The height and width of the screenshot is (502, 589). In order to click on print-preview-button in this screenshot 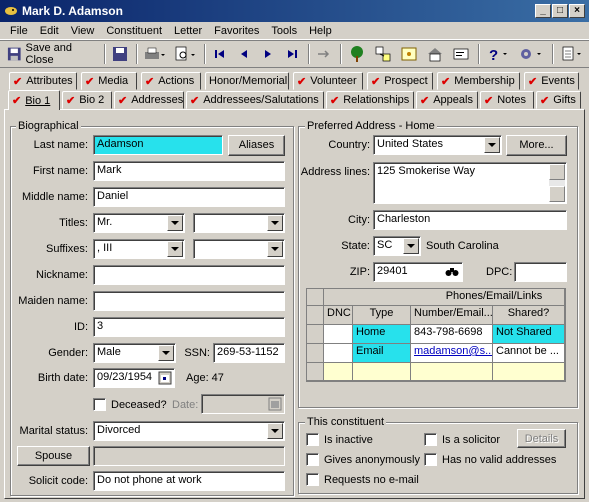, I will do `click(185, 54)`.